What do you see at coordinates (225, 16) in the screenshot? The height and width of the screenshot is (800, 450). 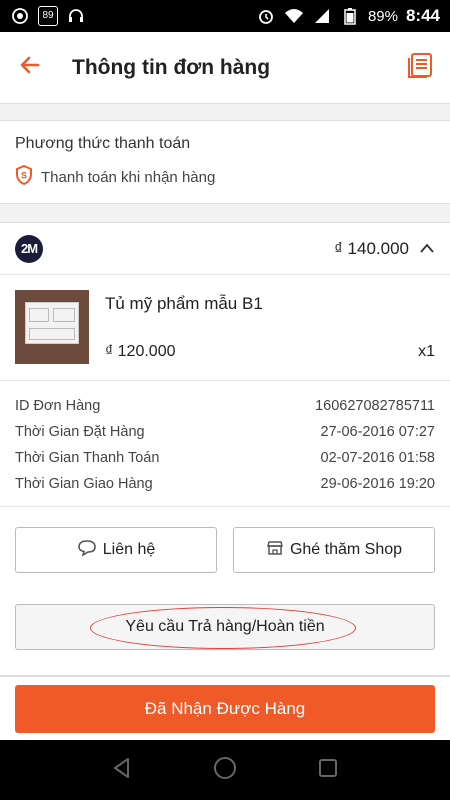 I see `status-bar: 89 89% 8:44` at bounding box center [225, 16].